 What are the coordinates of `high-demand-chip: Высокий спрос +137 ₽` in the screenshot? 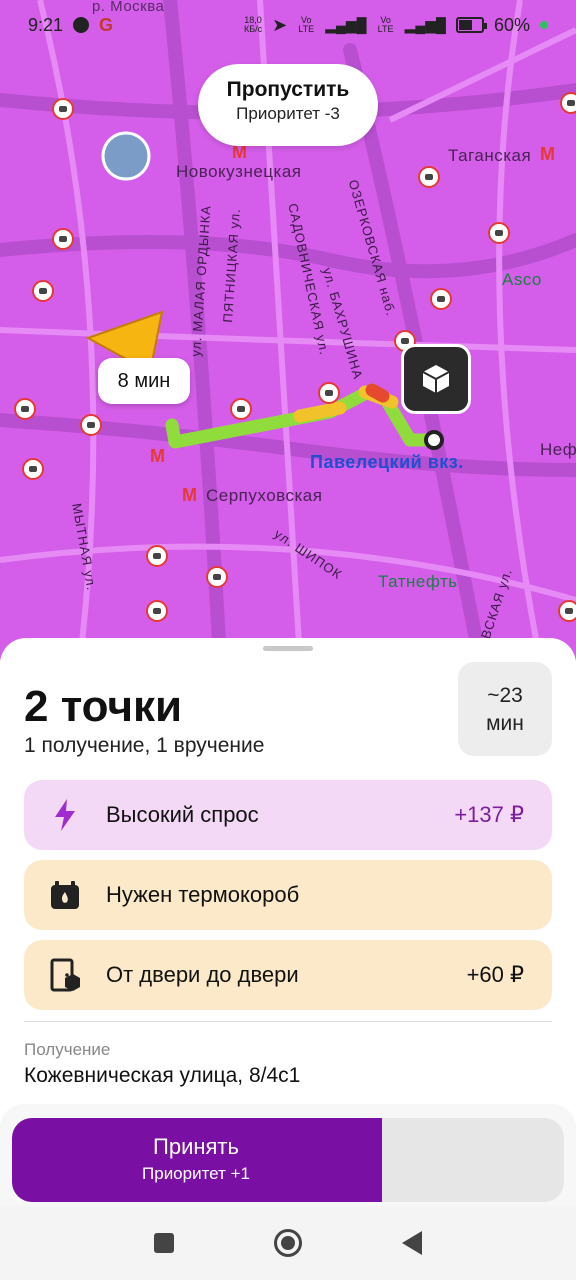 It's located at (288, 815).